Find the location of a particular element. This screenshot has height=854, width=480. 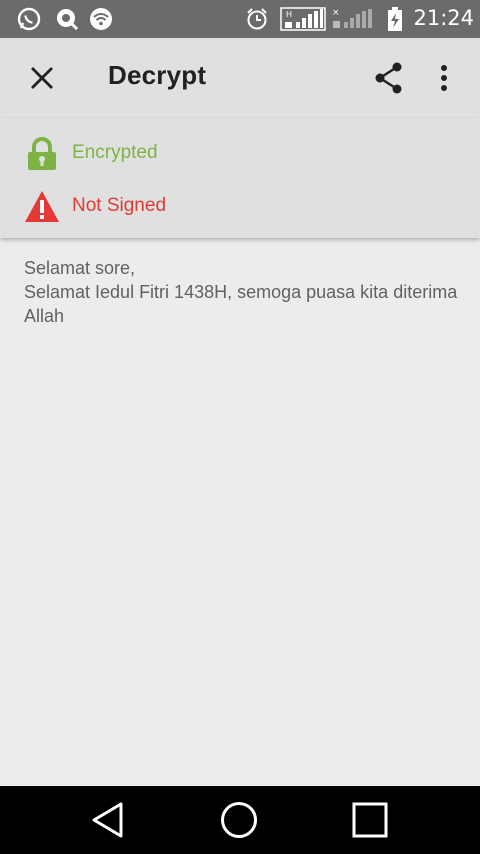

clock: 21:24 is located at coordinates (443, 18).